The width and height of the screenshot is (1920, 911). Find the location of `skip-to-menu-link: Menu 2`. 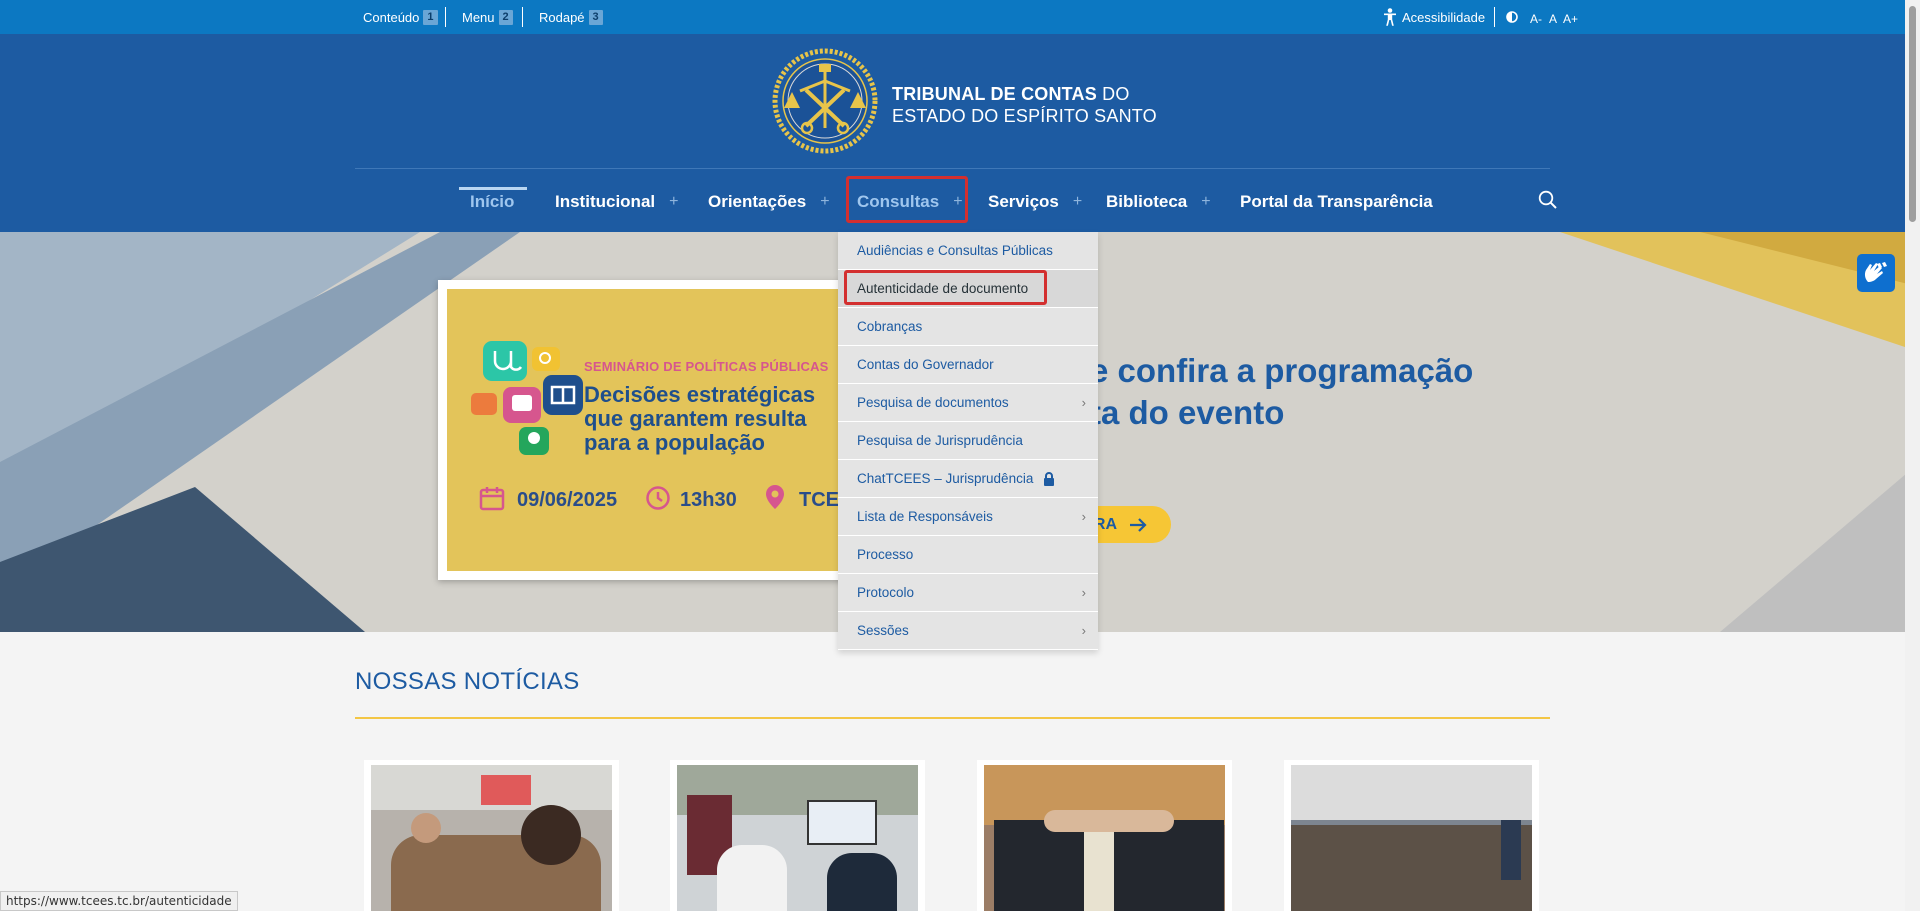

skip-to-menu-link: Menu 2 is located at coordinates (487, 17).